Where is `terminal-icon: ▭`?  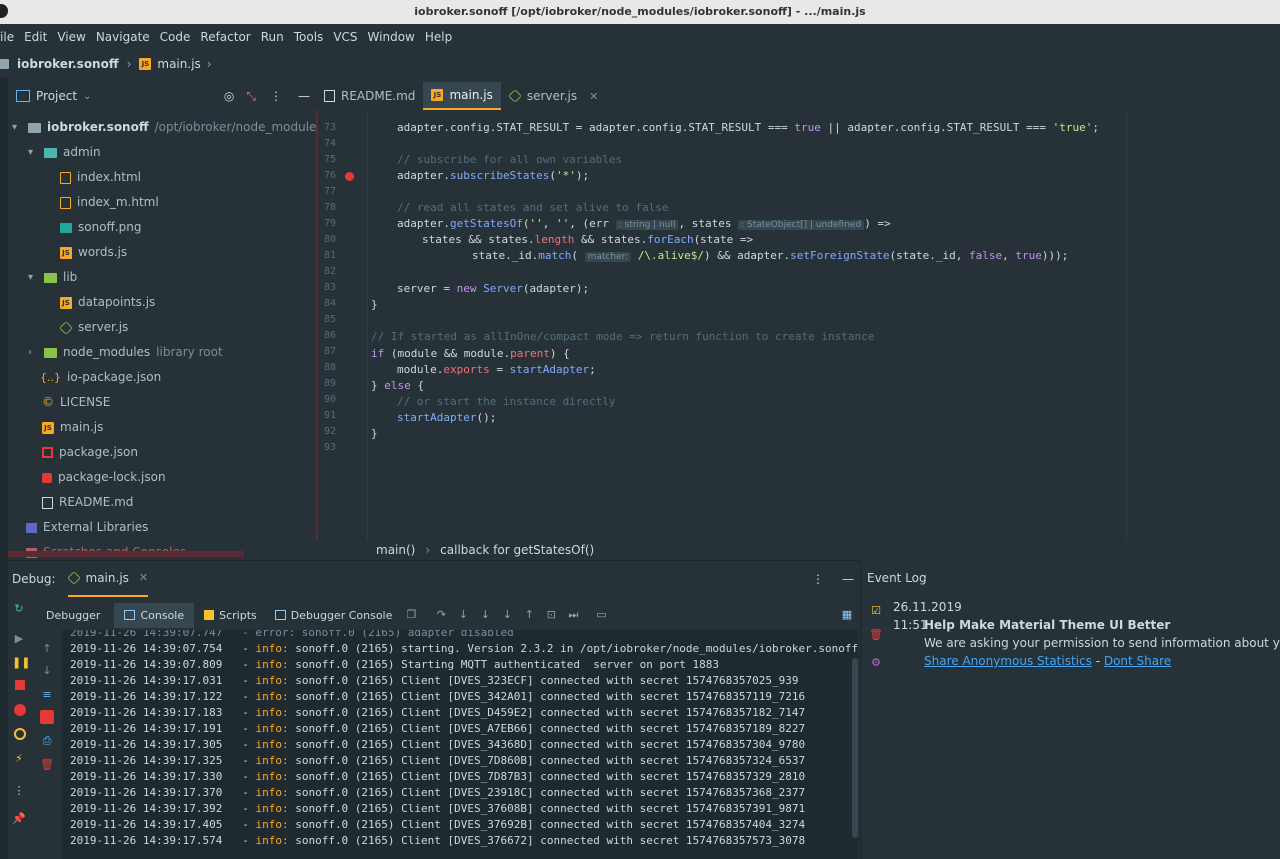 terminal-icon: ▭ is located at coordinates (601, 615).